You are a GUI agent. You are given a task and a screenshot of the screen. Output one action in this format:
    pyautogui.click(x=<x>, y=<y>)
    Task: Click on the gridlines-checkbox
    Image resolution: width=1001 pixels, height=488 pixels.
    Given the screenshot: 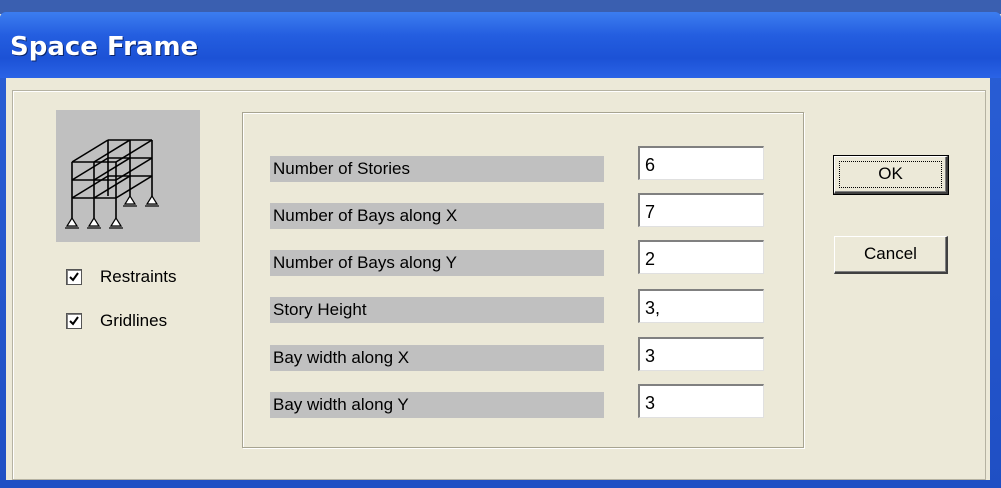 What is the action you would take?
    pyautogui.click(x=74, y=321)
    